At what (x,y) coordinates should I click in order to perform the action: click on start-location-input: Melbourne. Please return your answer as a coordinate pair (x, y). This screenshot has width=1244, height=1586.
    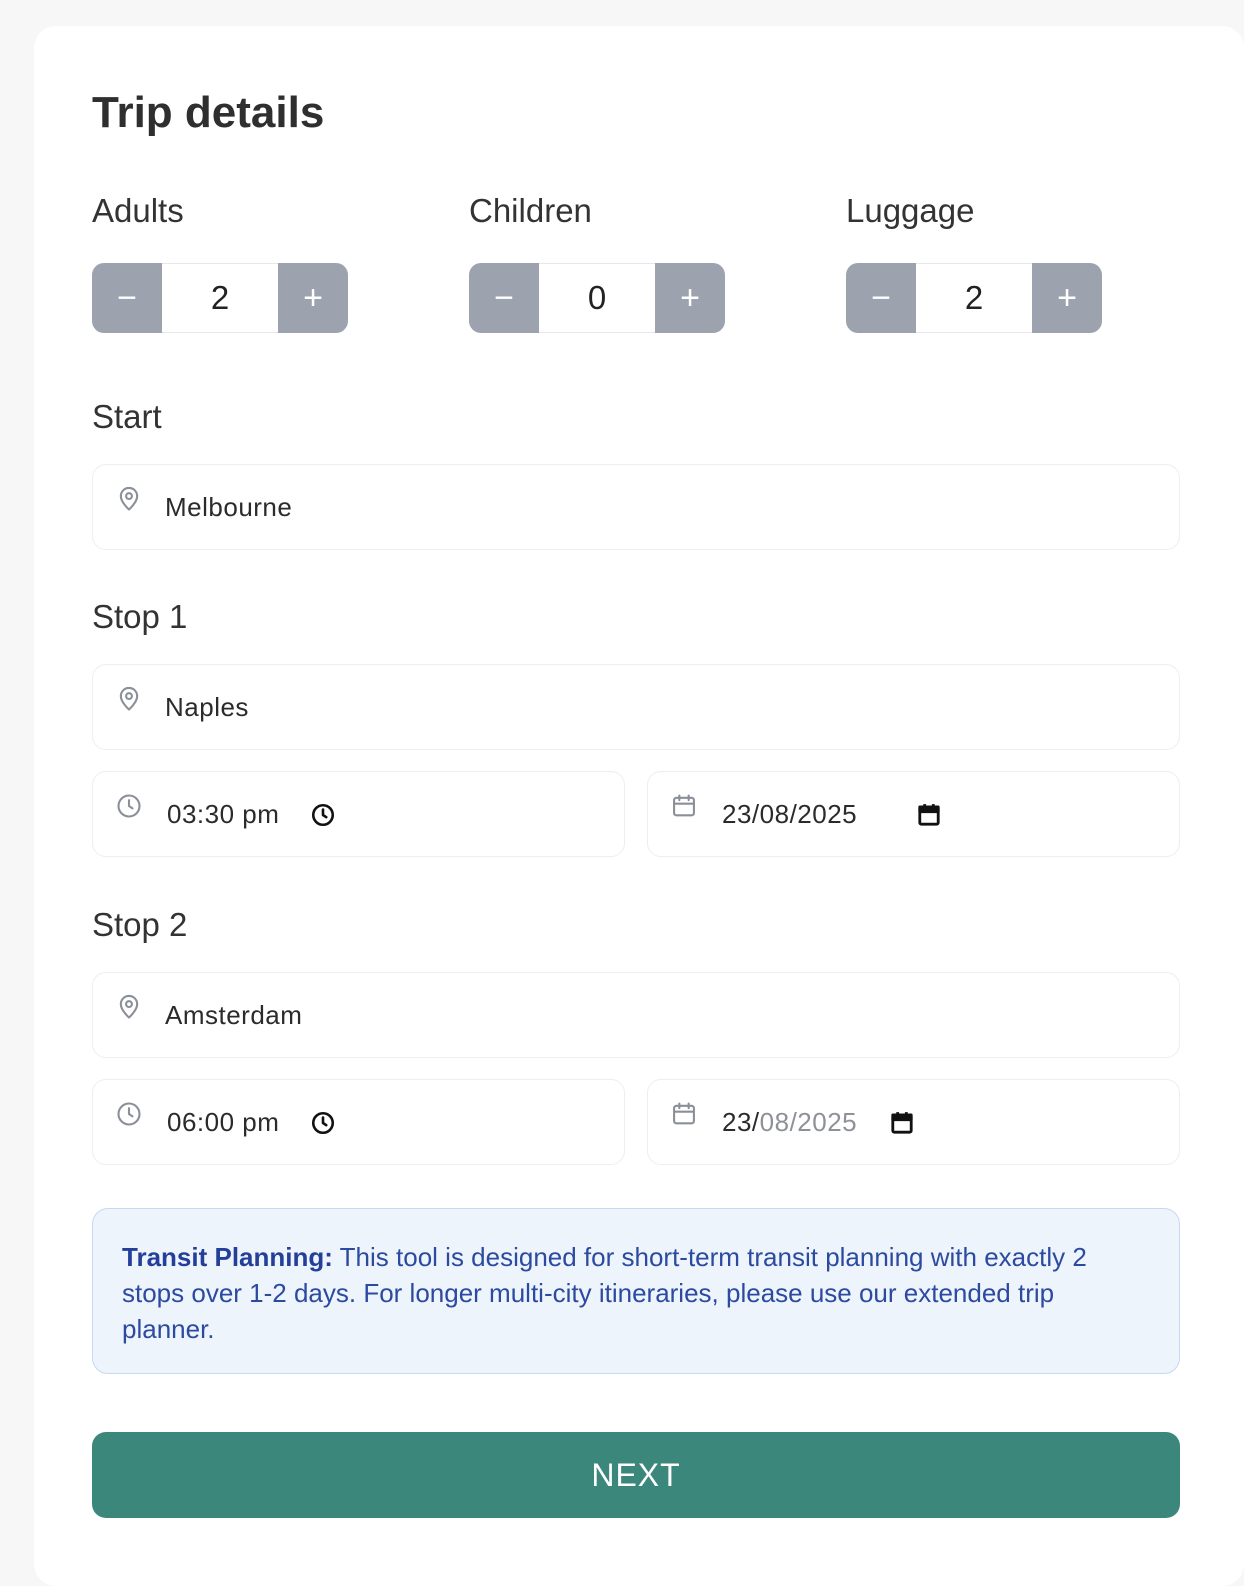
    Looking at the image, I should click on (636, 507).